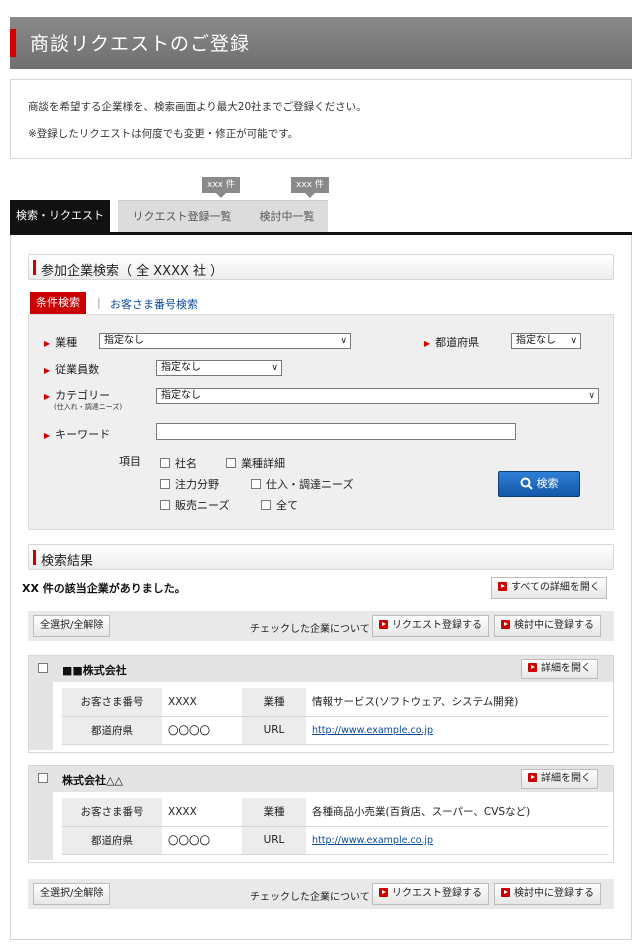 The width and height of the screenshot is (640, 951). I want to click on page-header: 商談リクエストのご登録, so click(321, 43).